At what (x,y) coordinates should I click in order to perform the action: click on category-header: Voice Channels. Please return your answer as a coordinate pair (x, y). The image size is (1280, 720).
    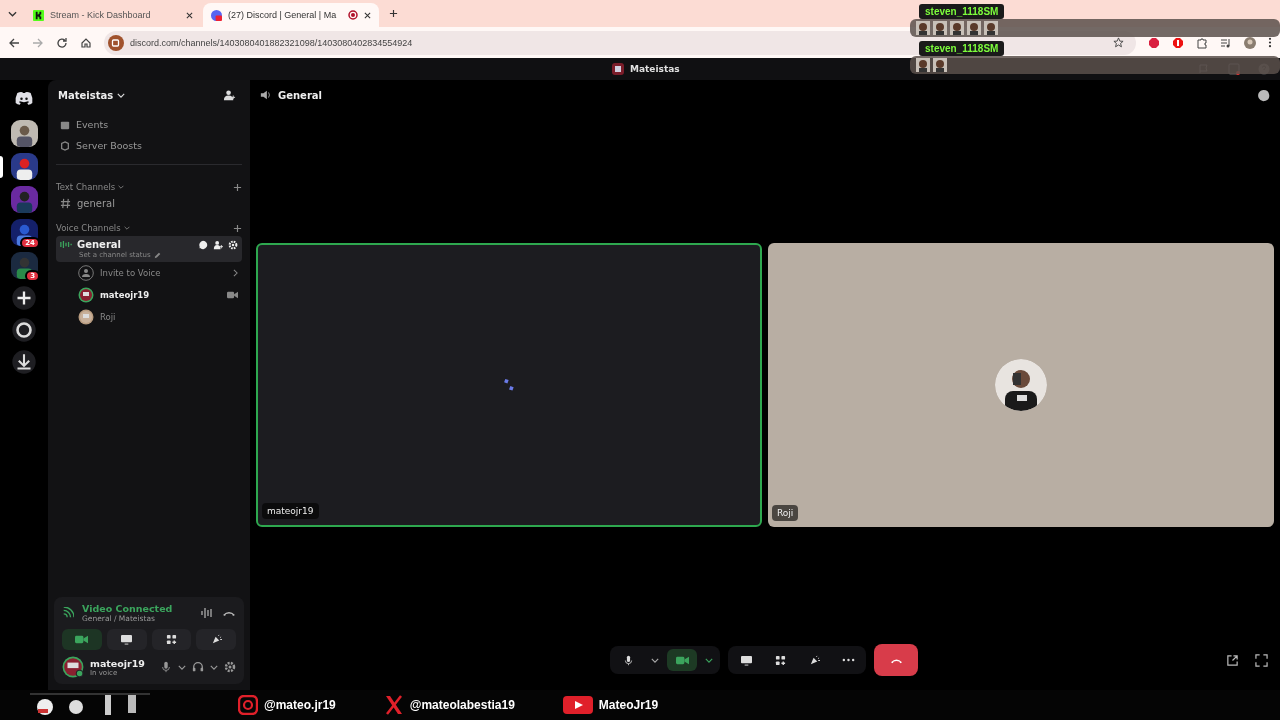
    Looking at the image, I should click on (88, 228).